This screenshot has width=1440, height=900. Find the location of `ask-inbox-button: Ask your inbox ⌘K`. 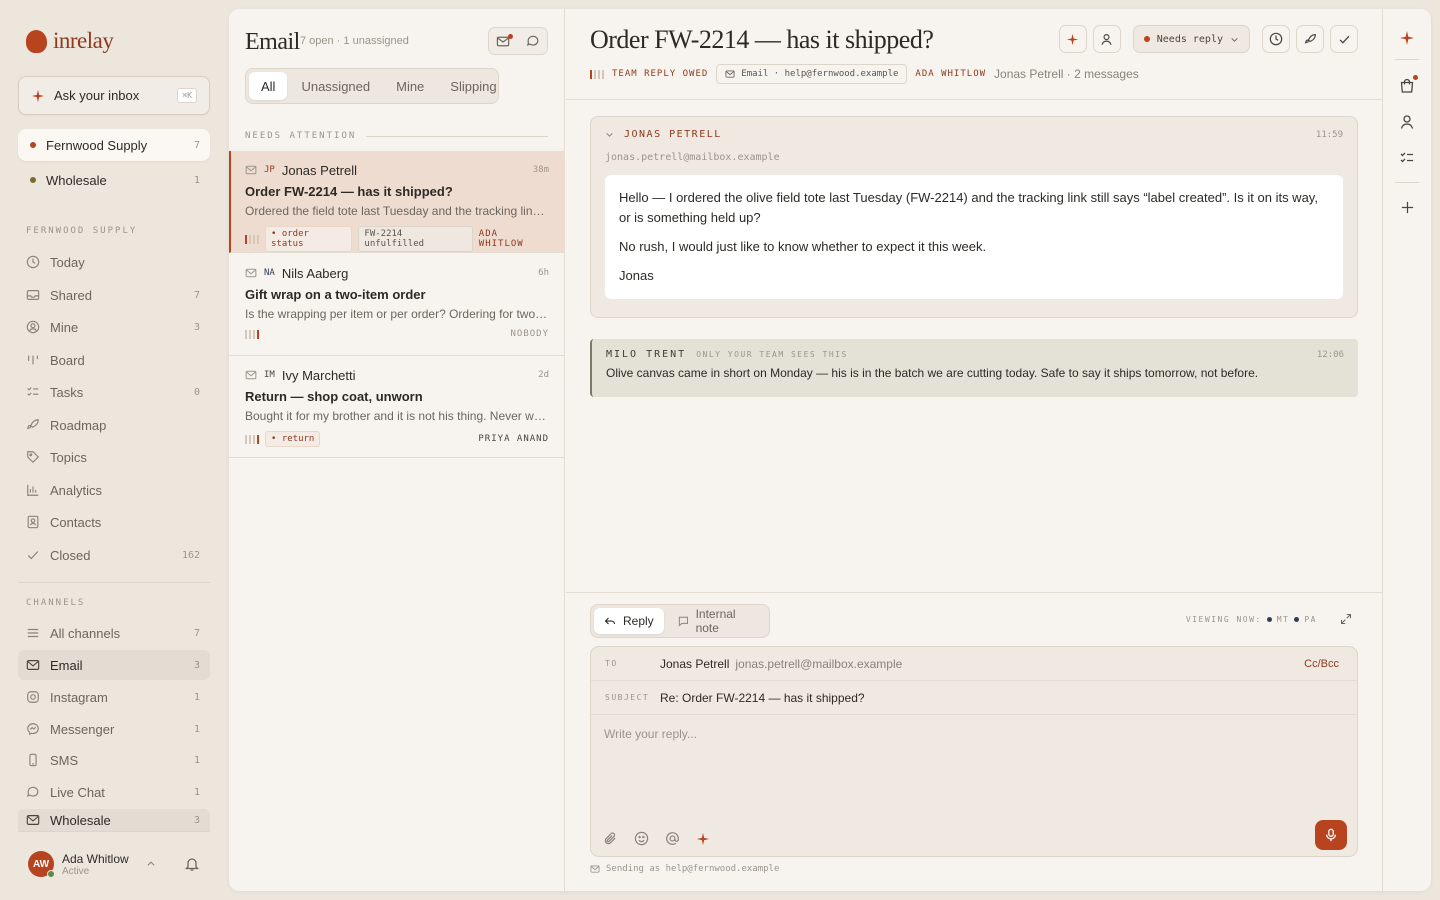

ask-inbox-button: Ask your inbox ⌘K is located at coordinates (114, 95).